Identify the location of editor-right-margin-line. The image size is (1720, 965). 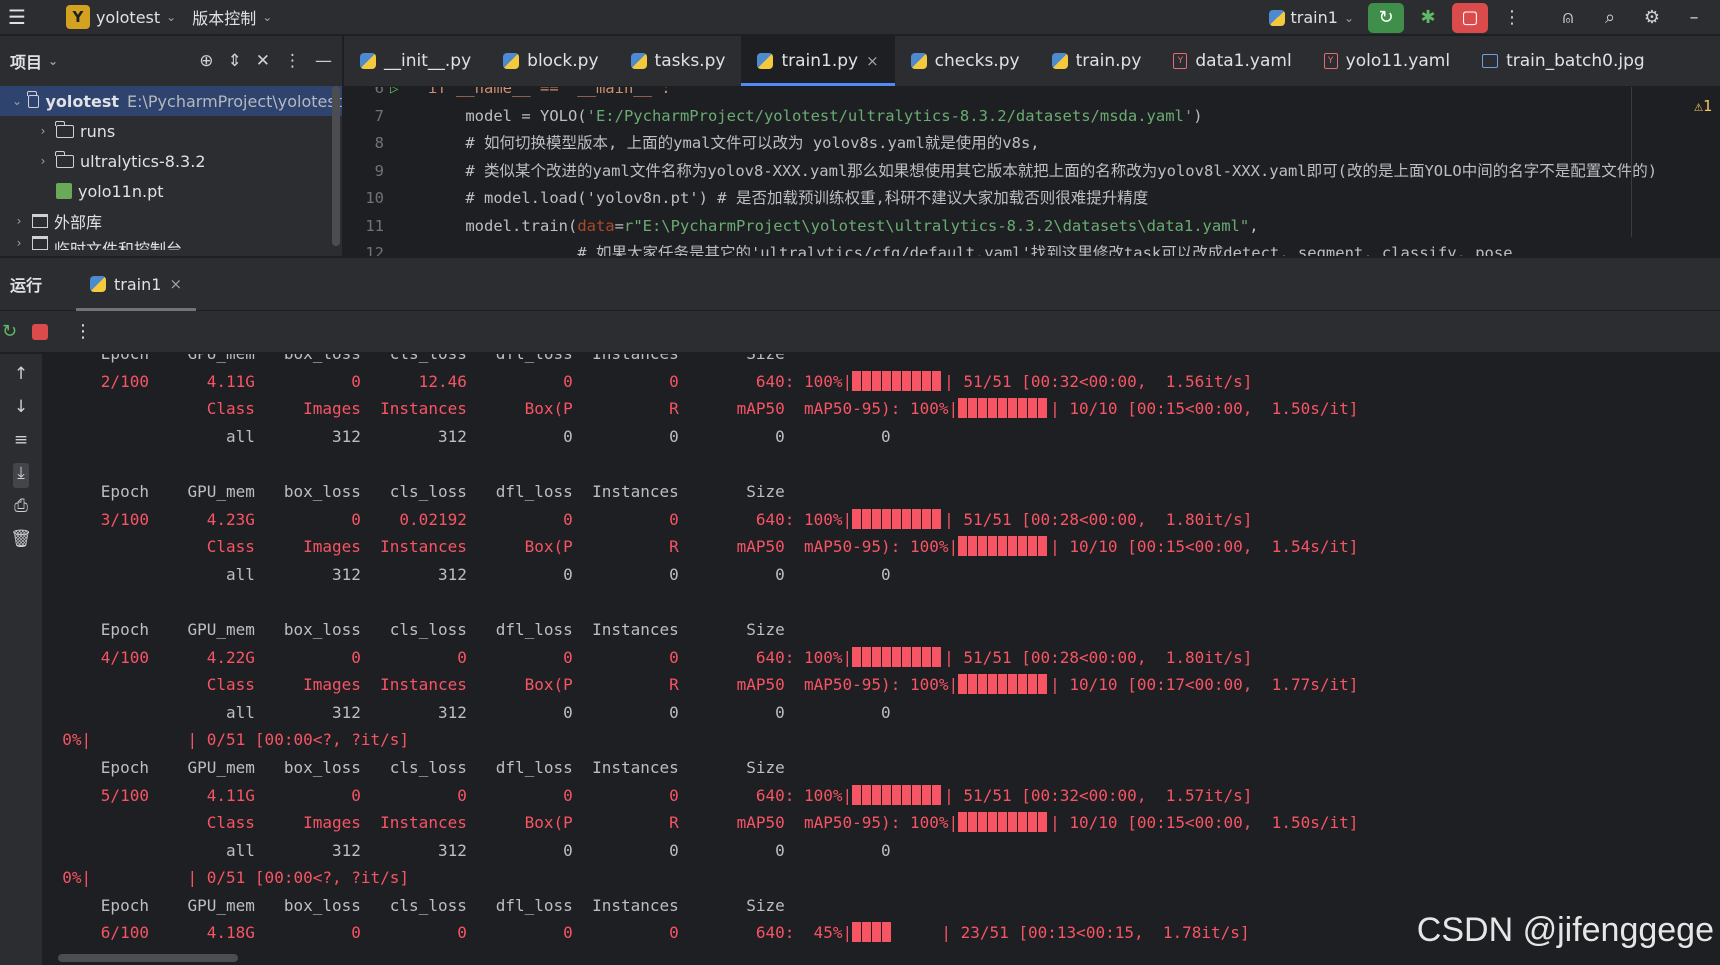
(1631, 162).